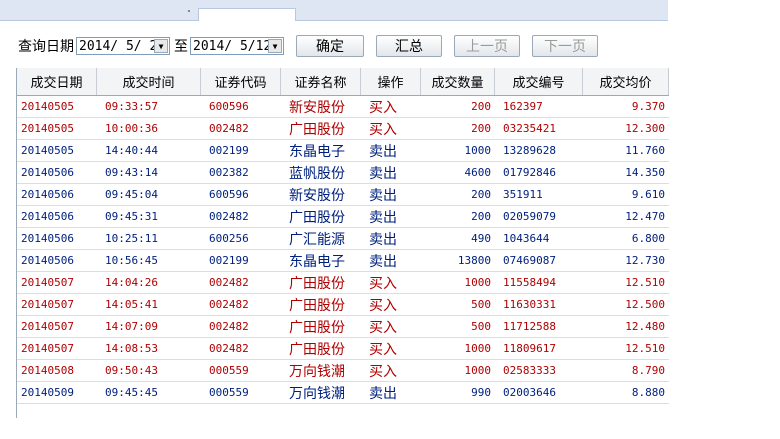 The image size is (780, 439). What do you see at coordinates (529, 216) in the screenshot?
I see `cell-trade-id: 02059079` at bounding box center [529, 216].